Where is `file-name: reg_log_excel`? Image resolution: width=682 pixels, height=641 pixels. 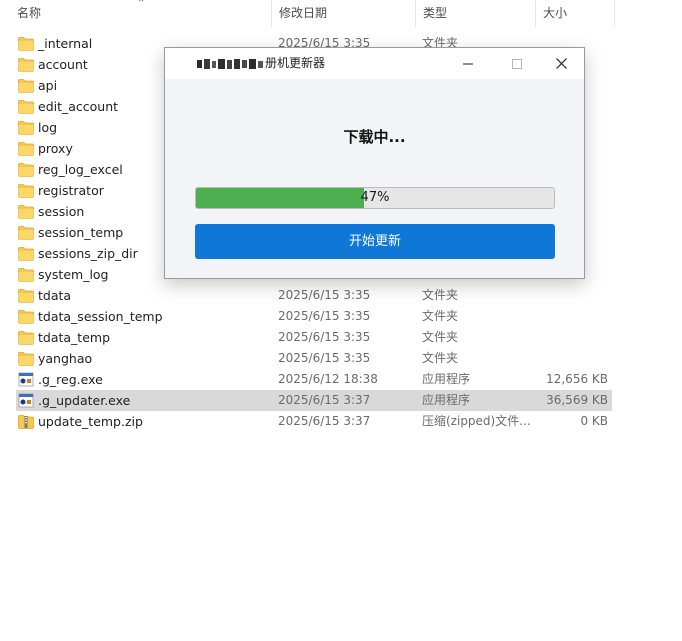
file-name: reg_log_excel is located at coordinates (80, 169).